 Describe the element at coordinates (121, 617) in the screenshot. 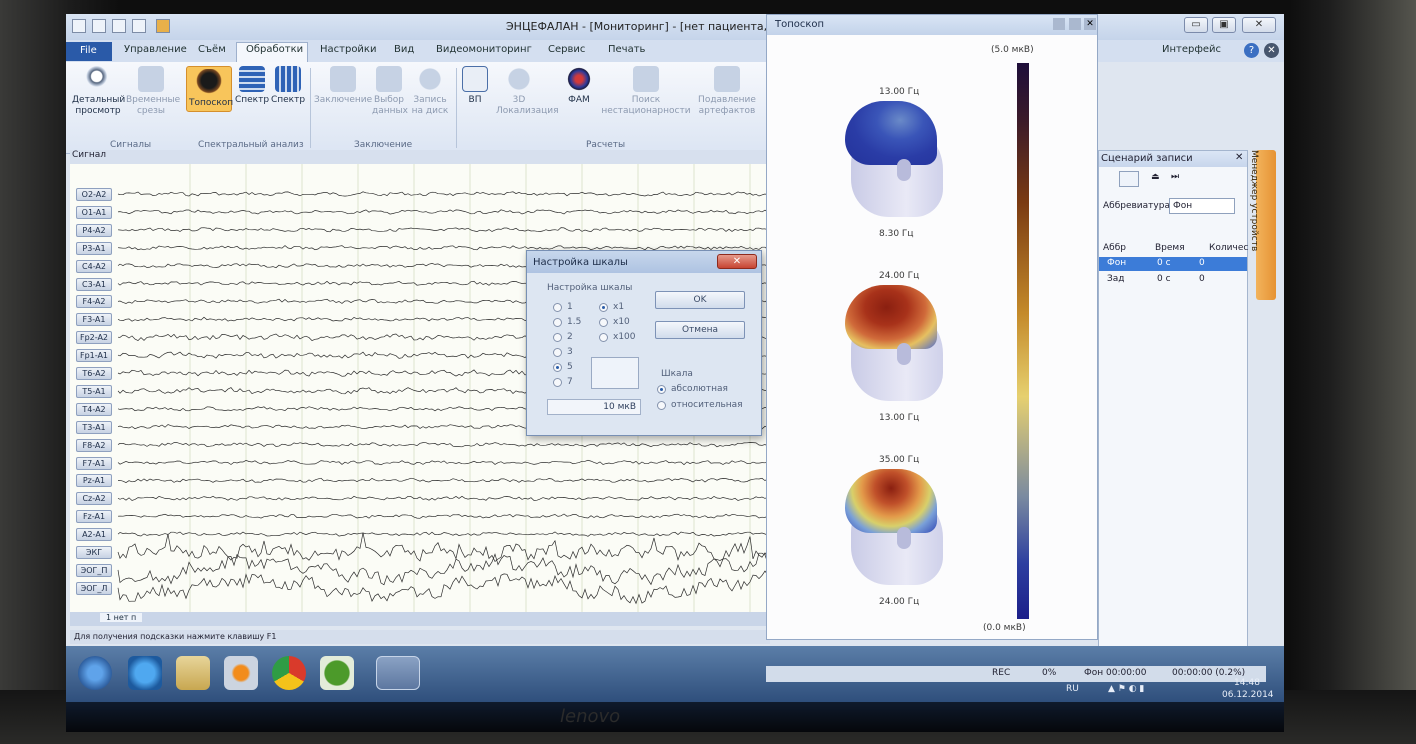

I see `signal-tab: 1 нет п` at that location.